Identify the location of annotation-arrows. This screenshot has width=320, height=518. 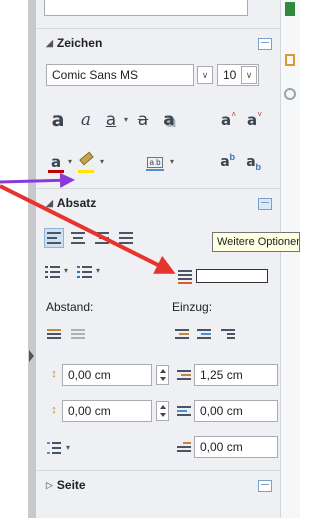
(88, 223).